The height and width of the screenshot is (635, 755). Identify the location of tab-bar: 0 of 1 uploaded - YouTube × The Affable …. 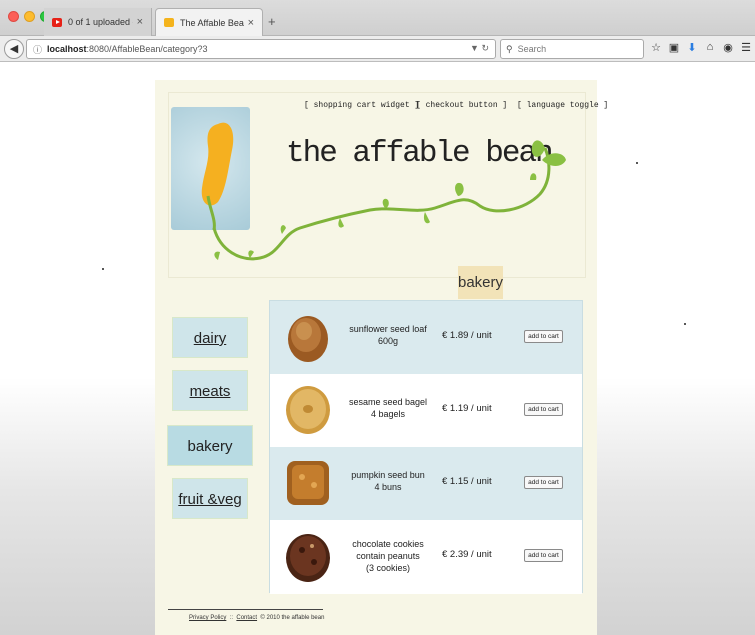
(377, 18).